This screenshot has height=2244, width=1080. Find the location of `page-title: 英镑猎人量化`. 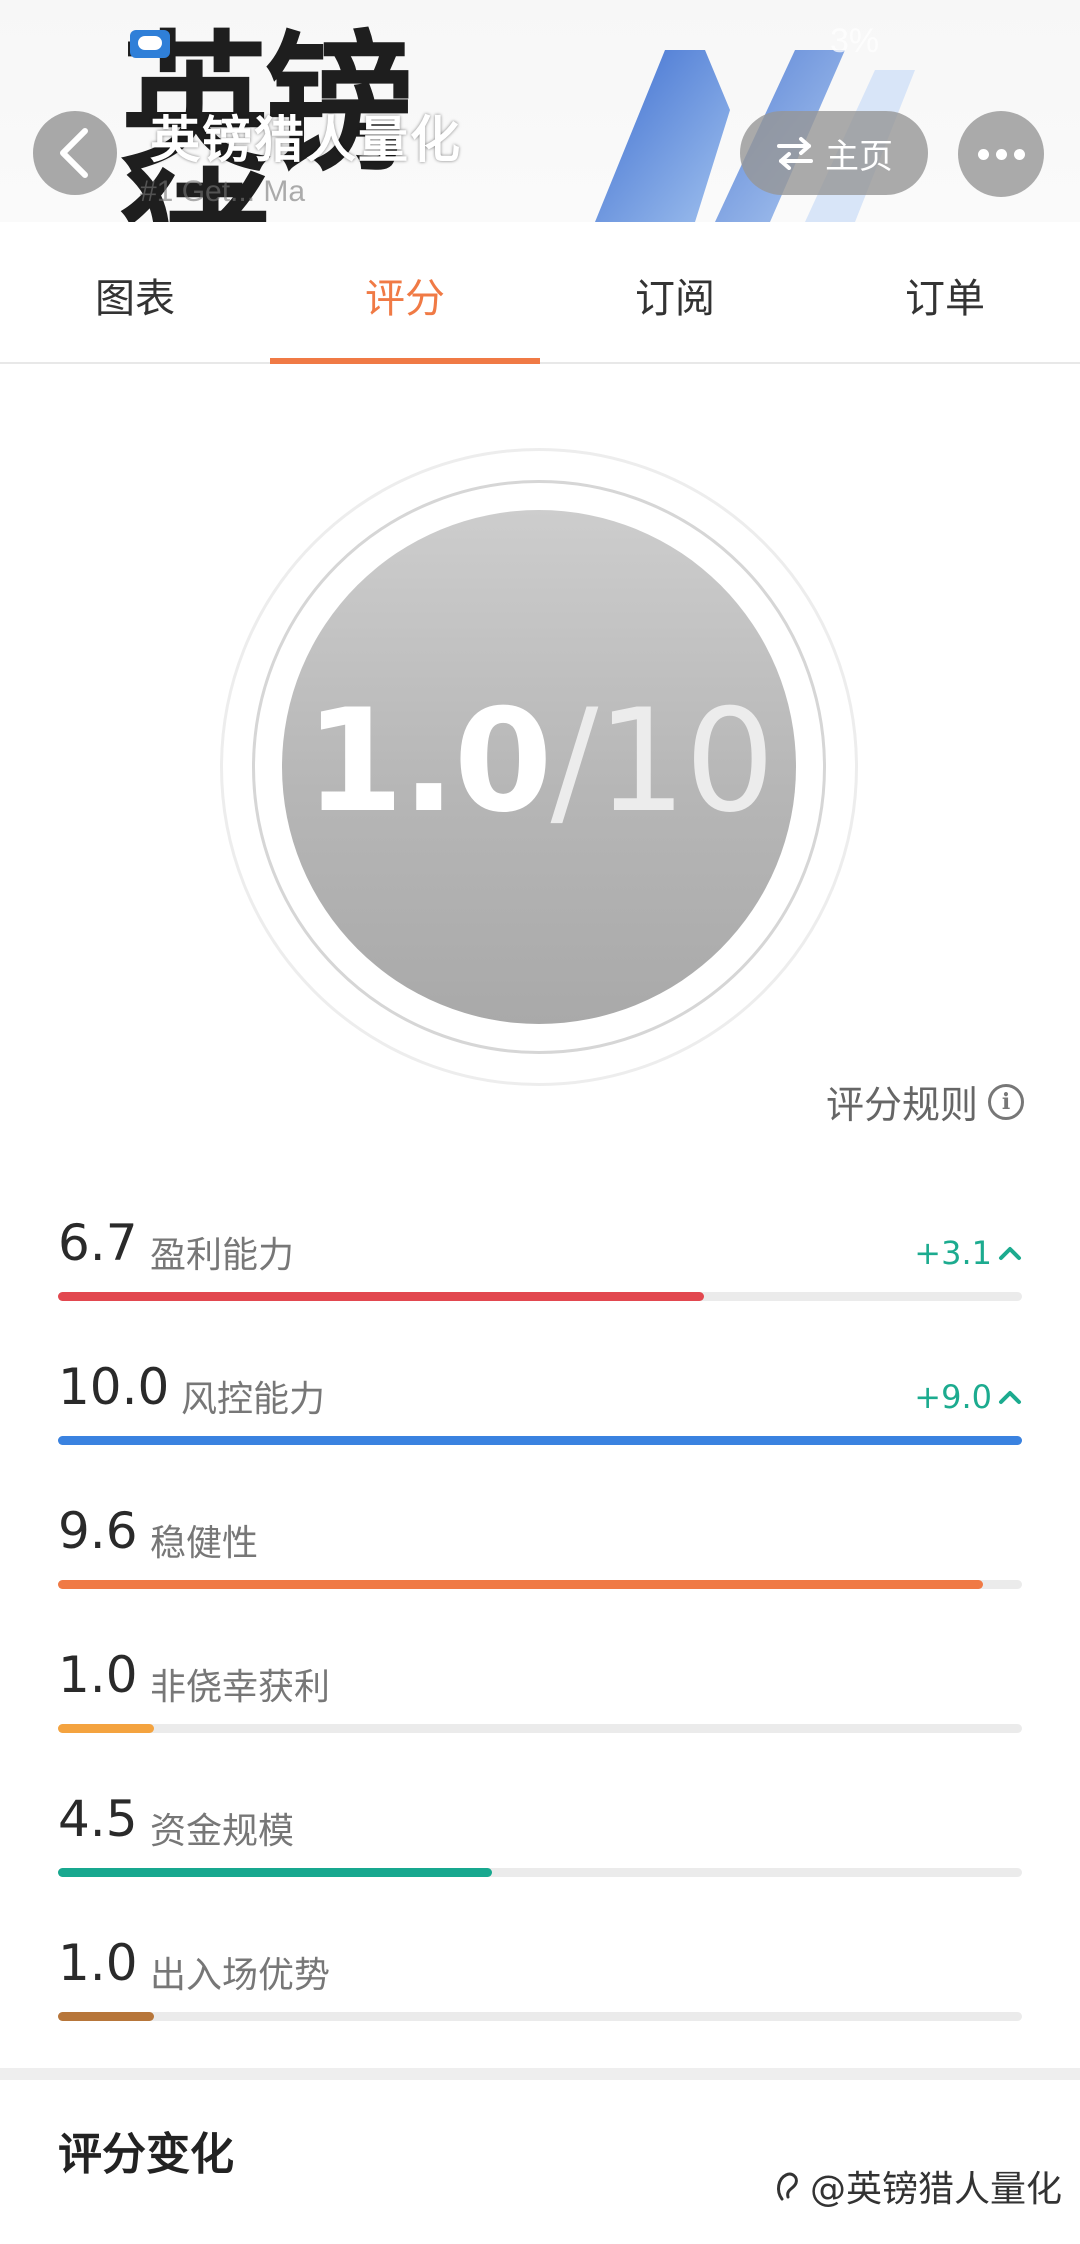

page-title: 英镑猎人量化 is located at coordinates (306, 140).